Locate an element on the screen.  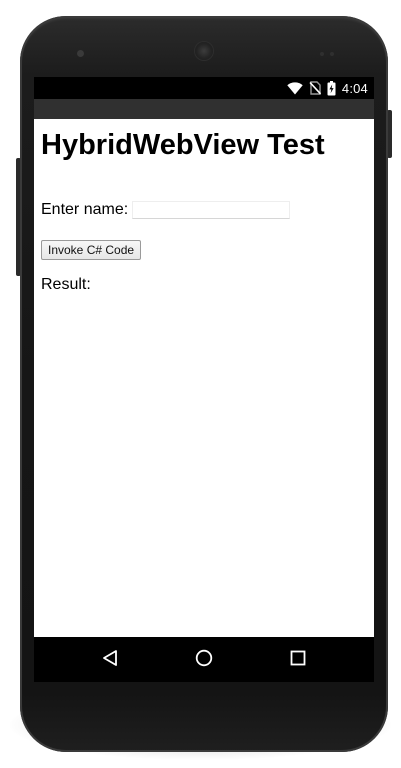
home-button is located at coordinates (204, 660).